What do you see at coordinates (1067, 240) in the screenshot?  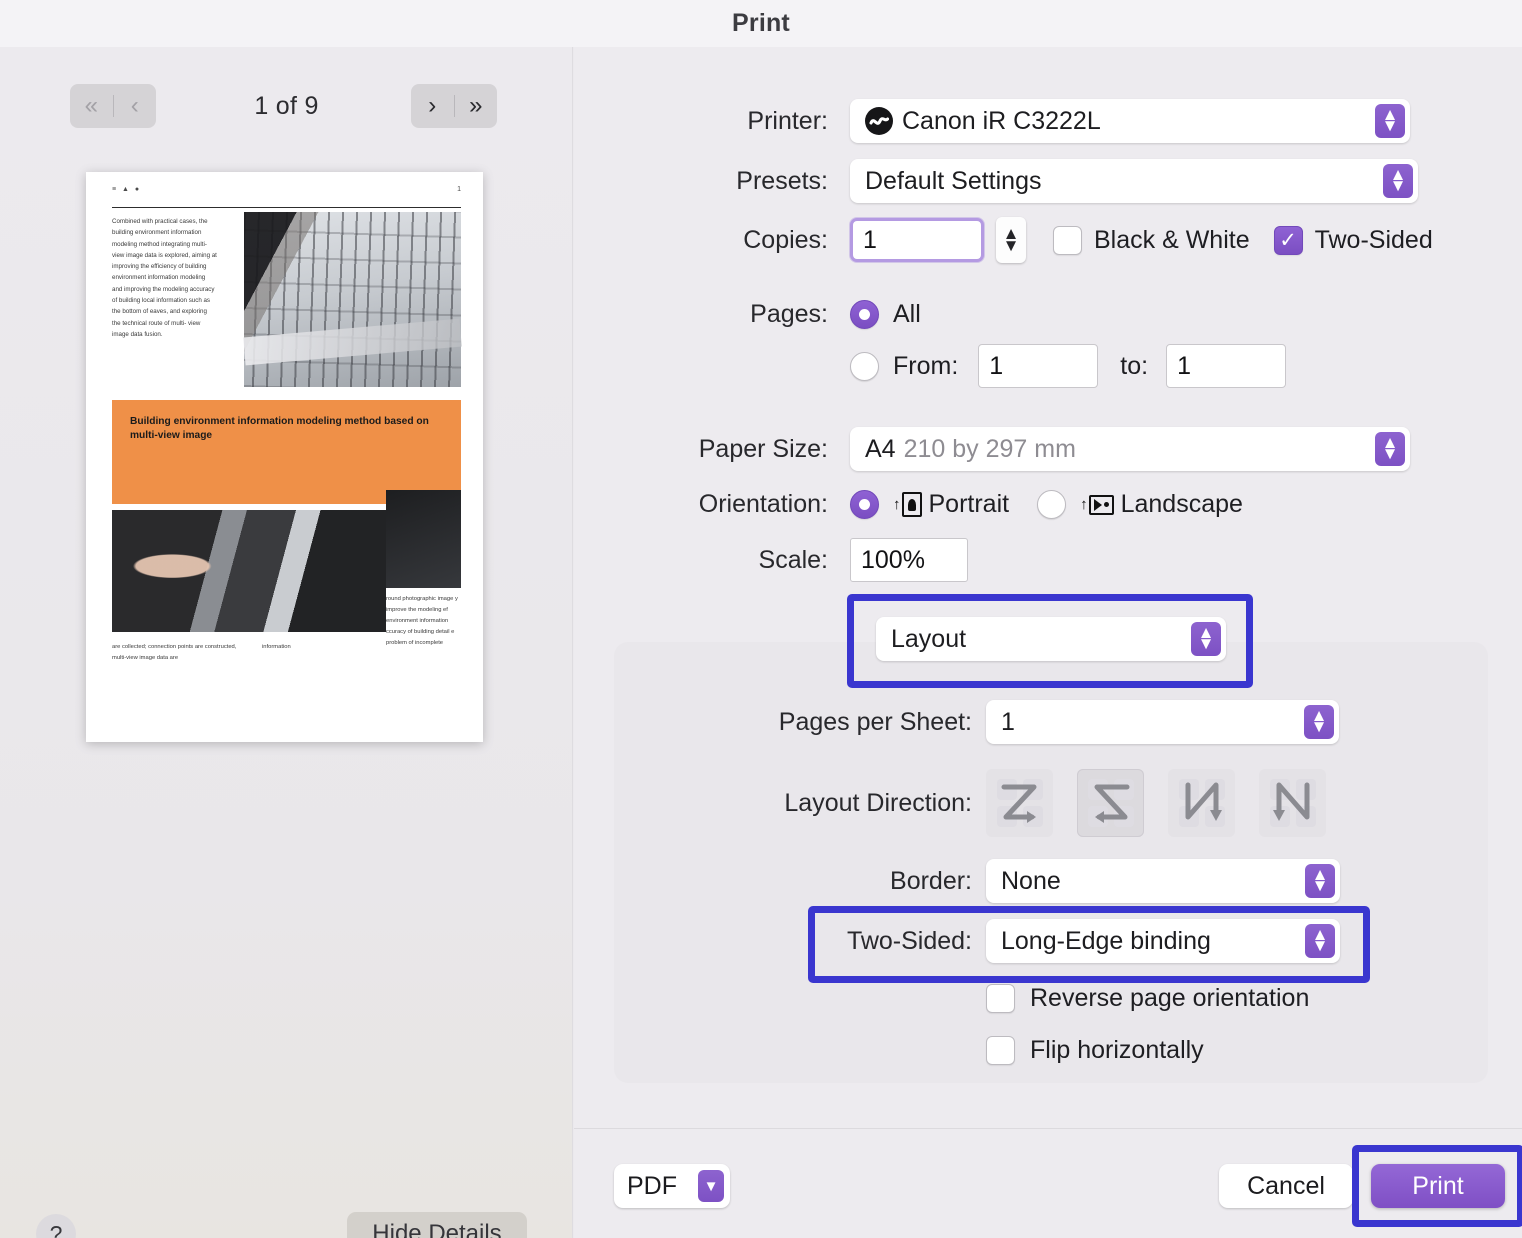 I see `black-and-white-checkbox` at bounding box center [1067, 240].